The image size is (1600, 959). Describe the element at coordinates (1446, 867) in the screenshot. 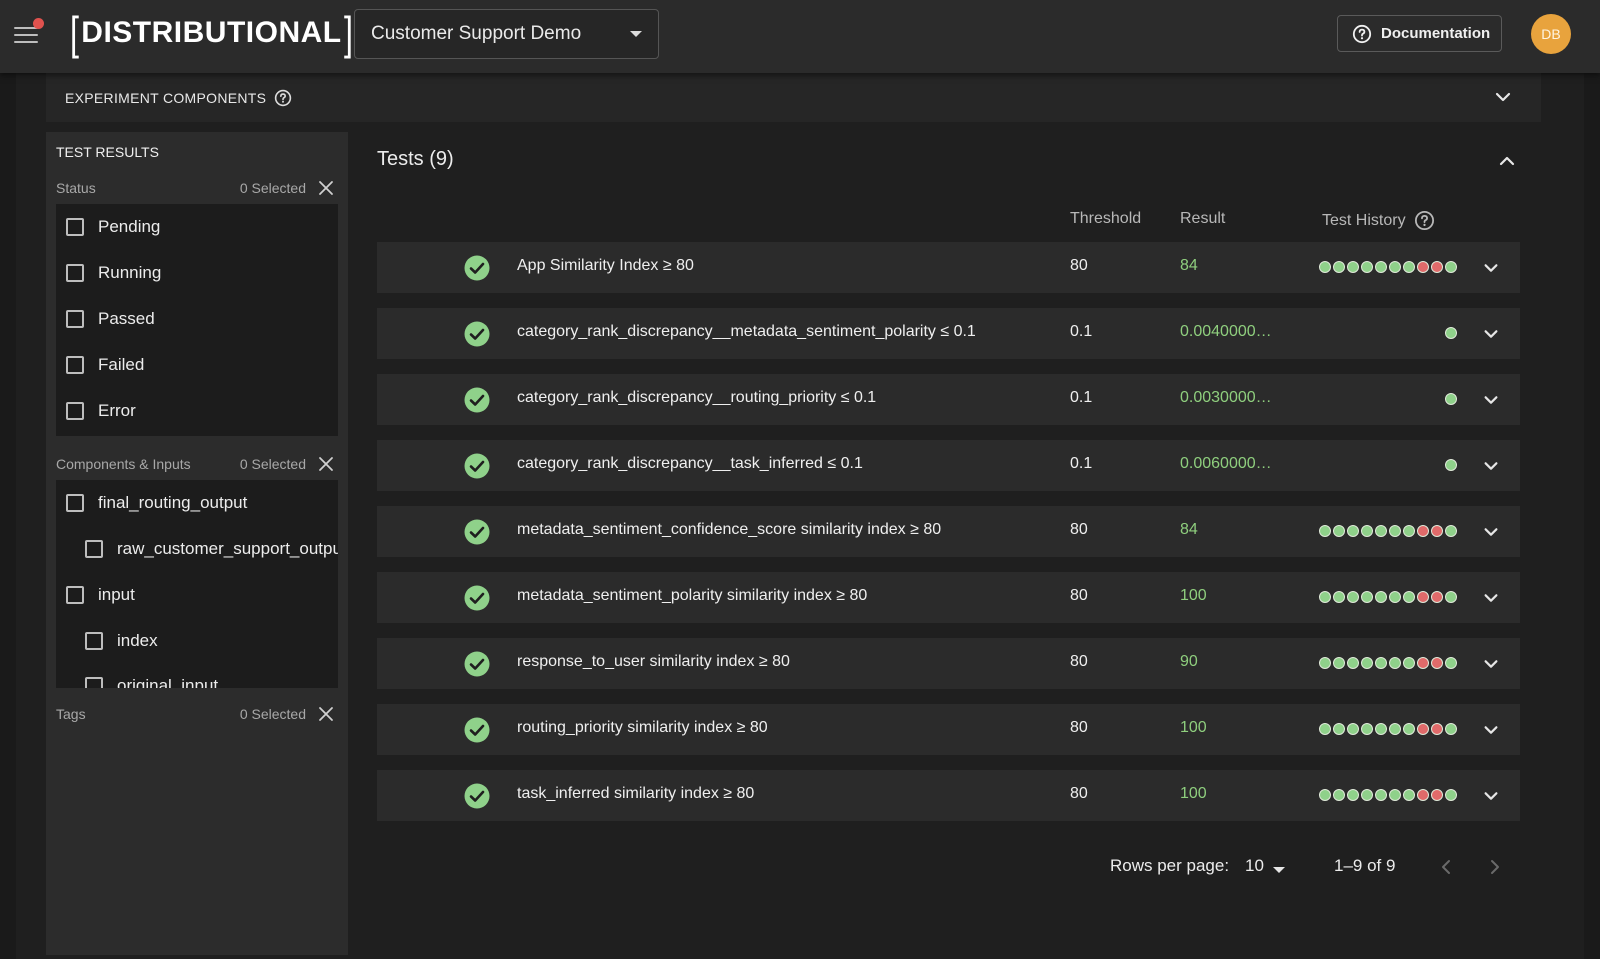

I see `chevron-left-icon` at that location.